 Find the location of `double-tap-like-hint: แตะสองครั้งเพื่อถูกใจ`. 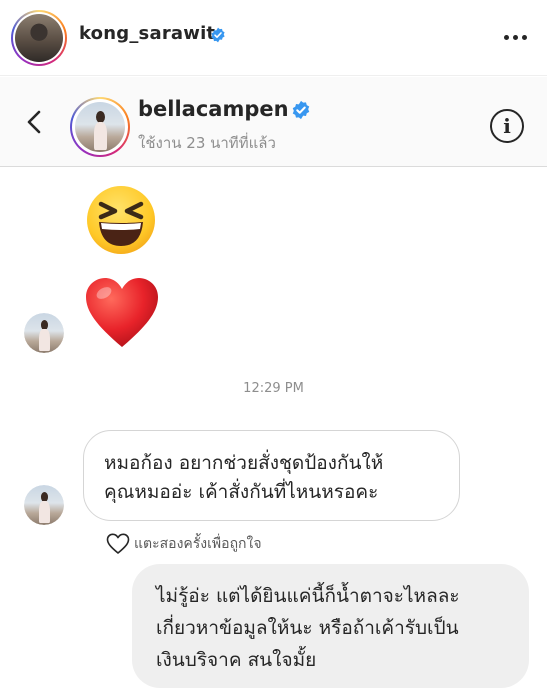

double-tap-like-hint: แตะสองครั้งเพื่อถูกใจ is located at coordinates (184, 544).